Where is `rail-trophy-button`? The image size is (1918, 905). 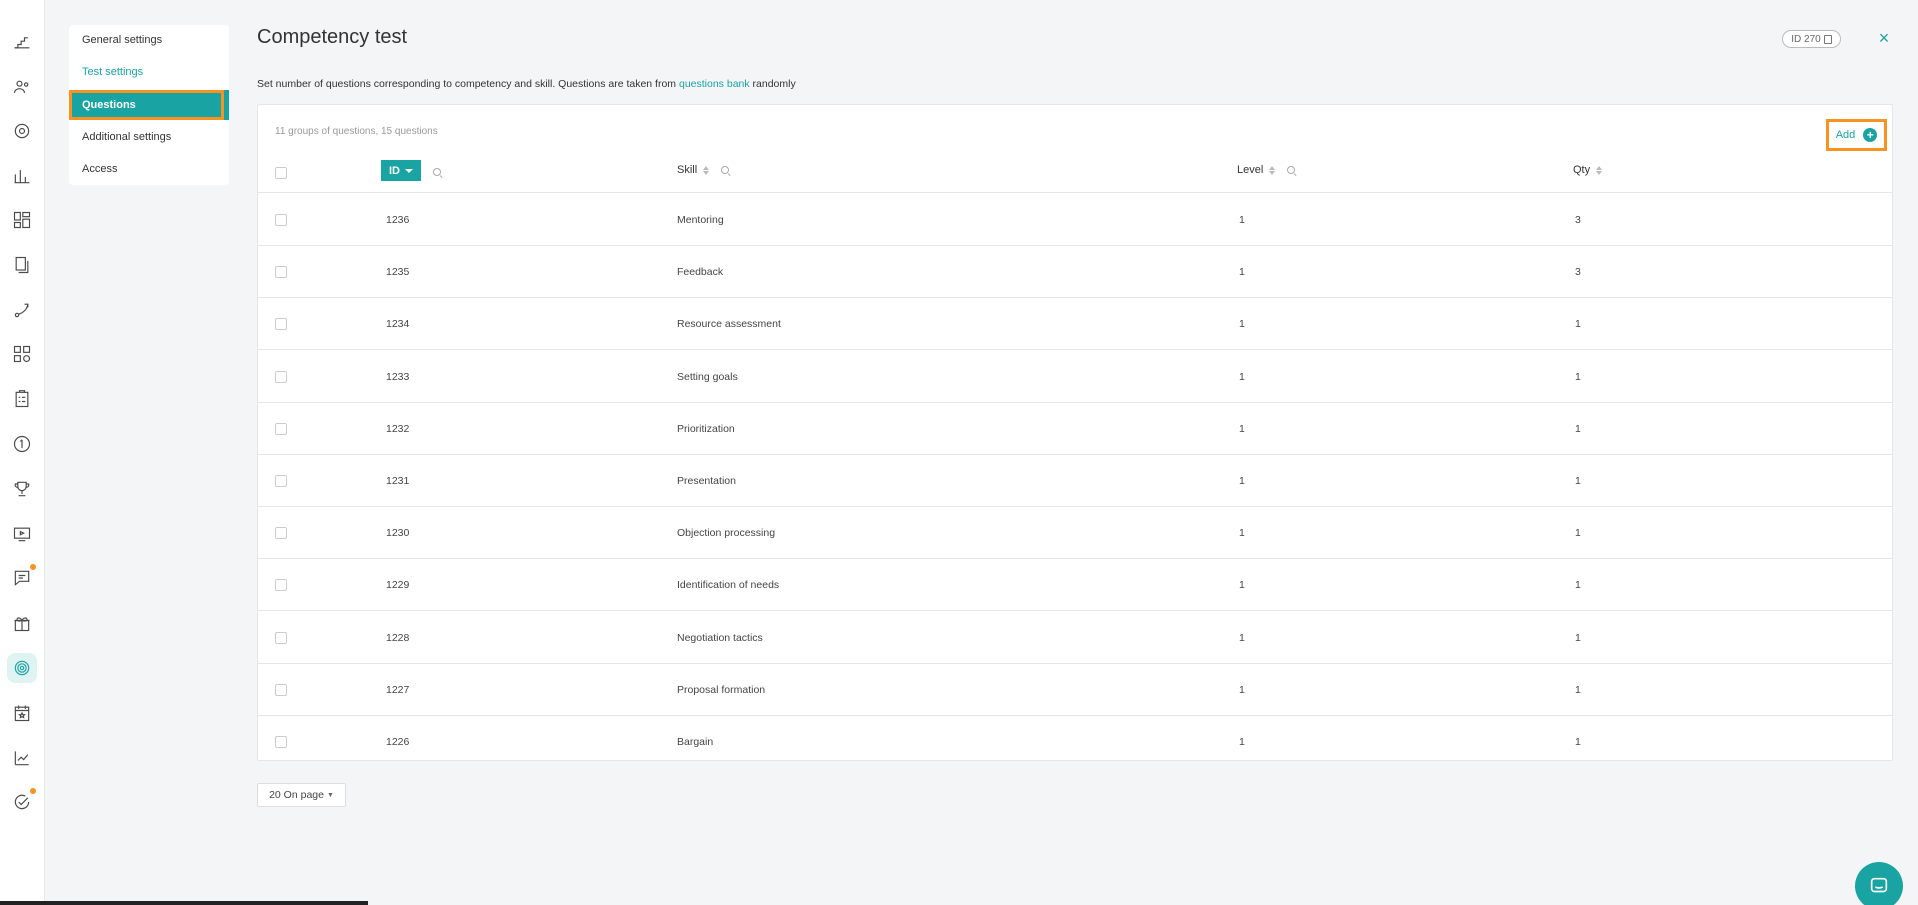
rail-trophy-button is located at coordinates (22, 489).